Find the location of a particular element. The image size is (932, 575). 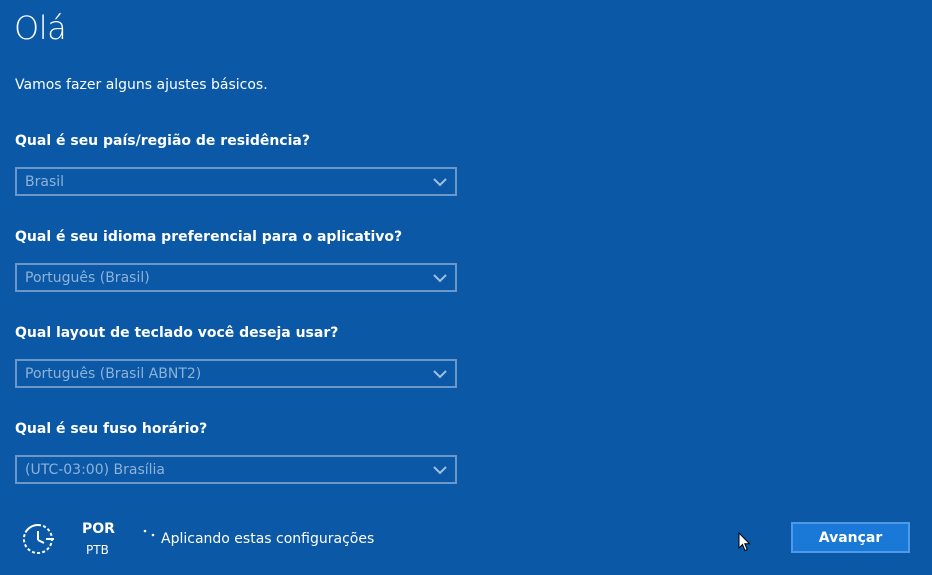

timezone-select-value: (UTC-03:00) Brasília is located at coordinates (95, 470).